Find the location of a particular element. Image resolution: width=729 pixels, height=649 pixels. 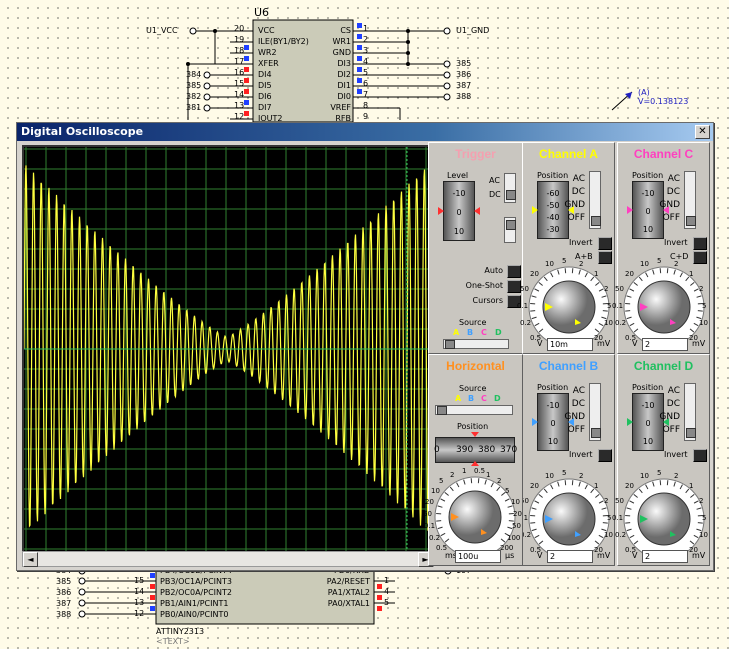

trigger-source-slider is located at coordinates (476, 344).